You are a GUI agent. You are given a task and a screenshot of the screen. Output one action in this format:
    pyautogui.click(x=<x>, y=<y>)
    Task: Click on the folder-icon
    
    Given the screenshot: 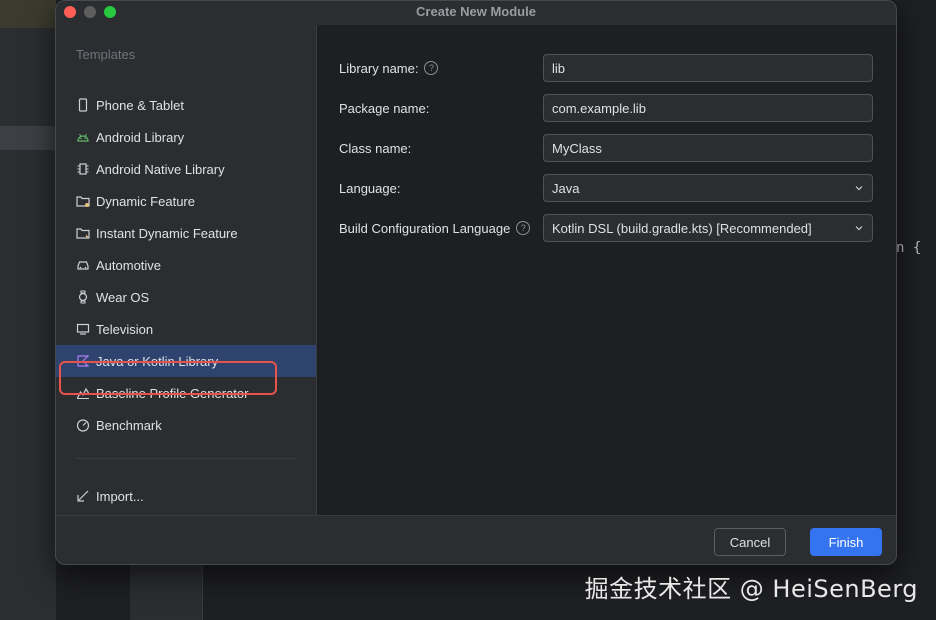 What is the action you would take?
    pyautogui.click(x=83, y=201)
    